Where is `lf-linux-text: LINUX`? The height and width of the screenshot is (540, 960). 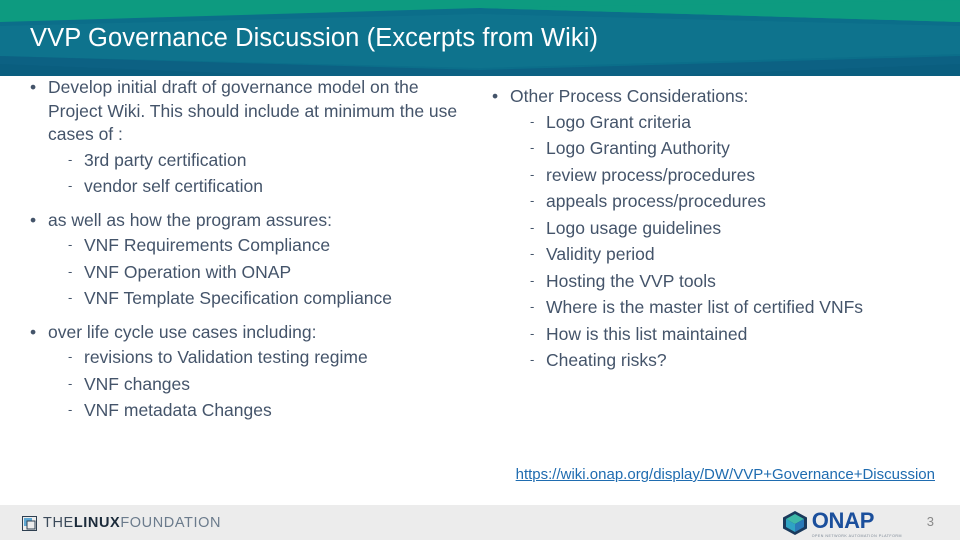 lf-linux-text: LINUX is located at coordinates (97, 523).